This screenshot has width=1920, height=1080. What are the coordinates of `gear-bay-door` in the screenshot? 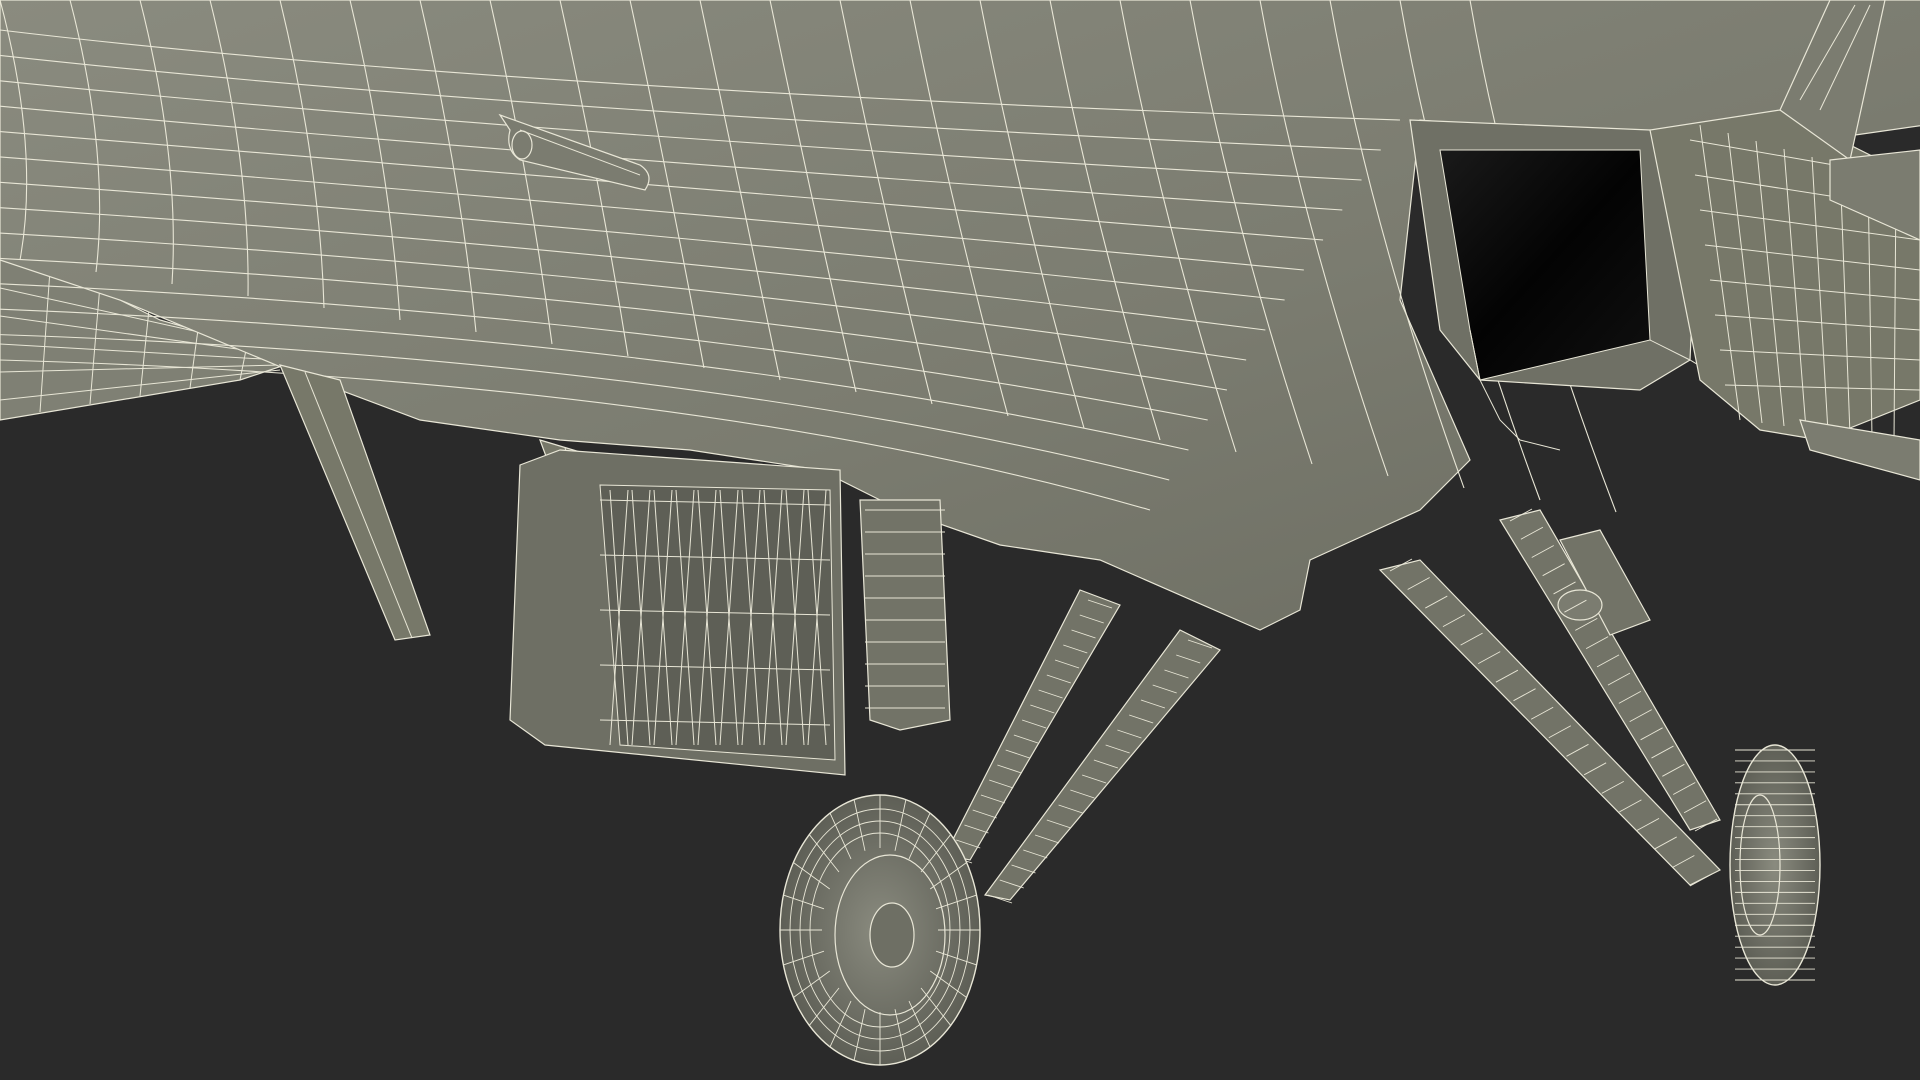 It's located at (677, 612).